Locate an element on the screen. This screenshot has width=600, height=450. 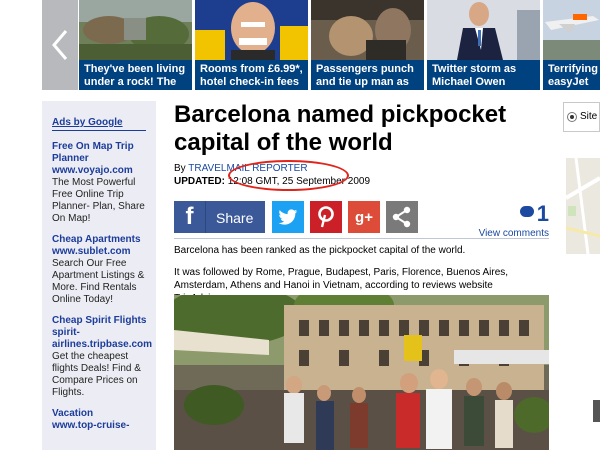
search-scope-widget: Site is located at coordinates (581, 117).